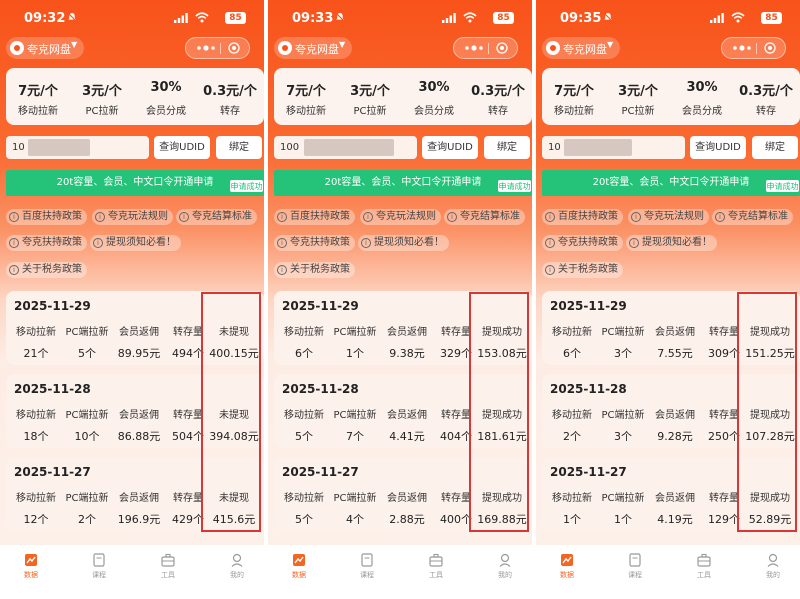  What do you see at coordinates (320, 306) in the screenshot?
I see `day-date: 2025-11-29` at bounding box center [320, 306].